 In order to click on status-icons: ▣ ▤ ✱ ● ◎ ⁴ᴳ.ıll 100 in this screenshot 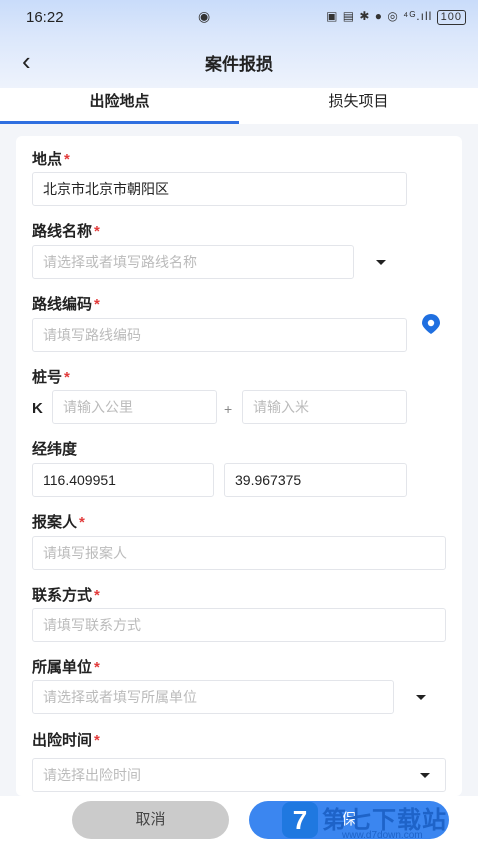, I will do `click(396, 17)`.